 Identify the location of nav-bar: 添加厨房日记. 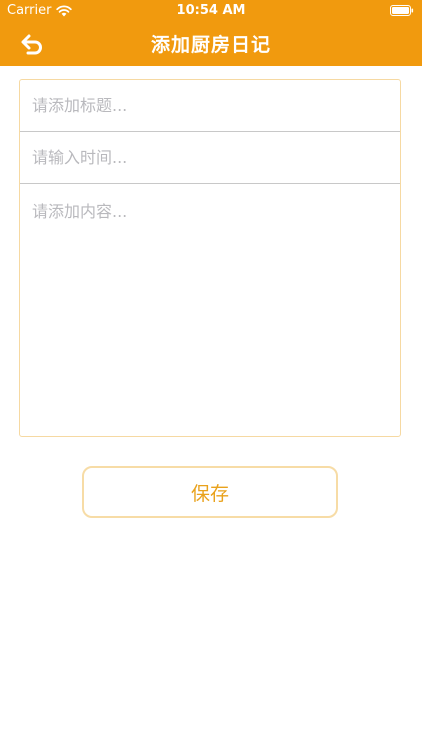
(211, 44).